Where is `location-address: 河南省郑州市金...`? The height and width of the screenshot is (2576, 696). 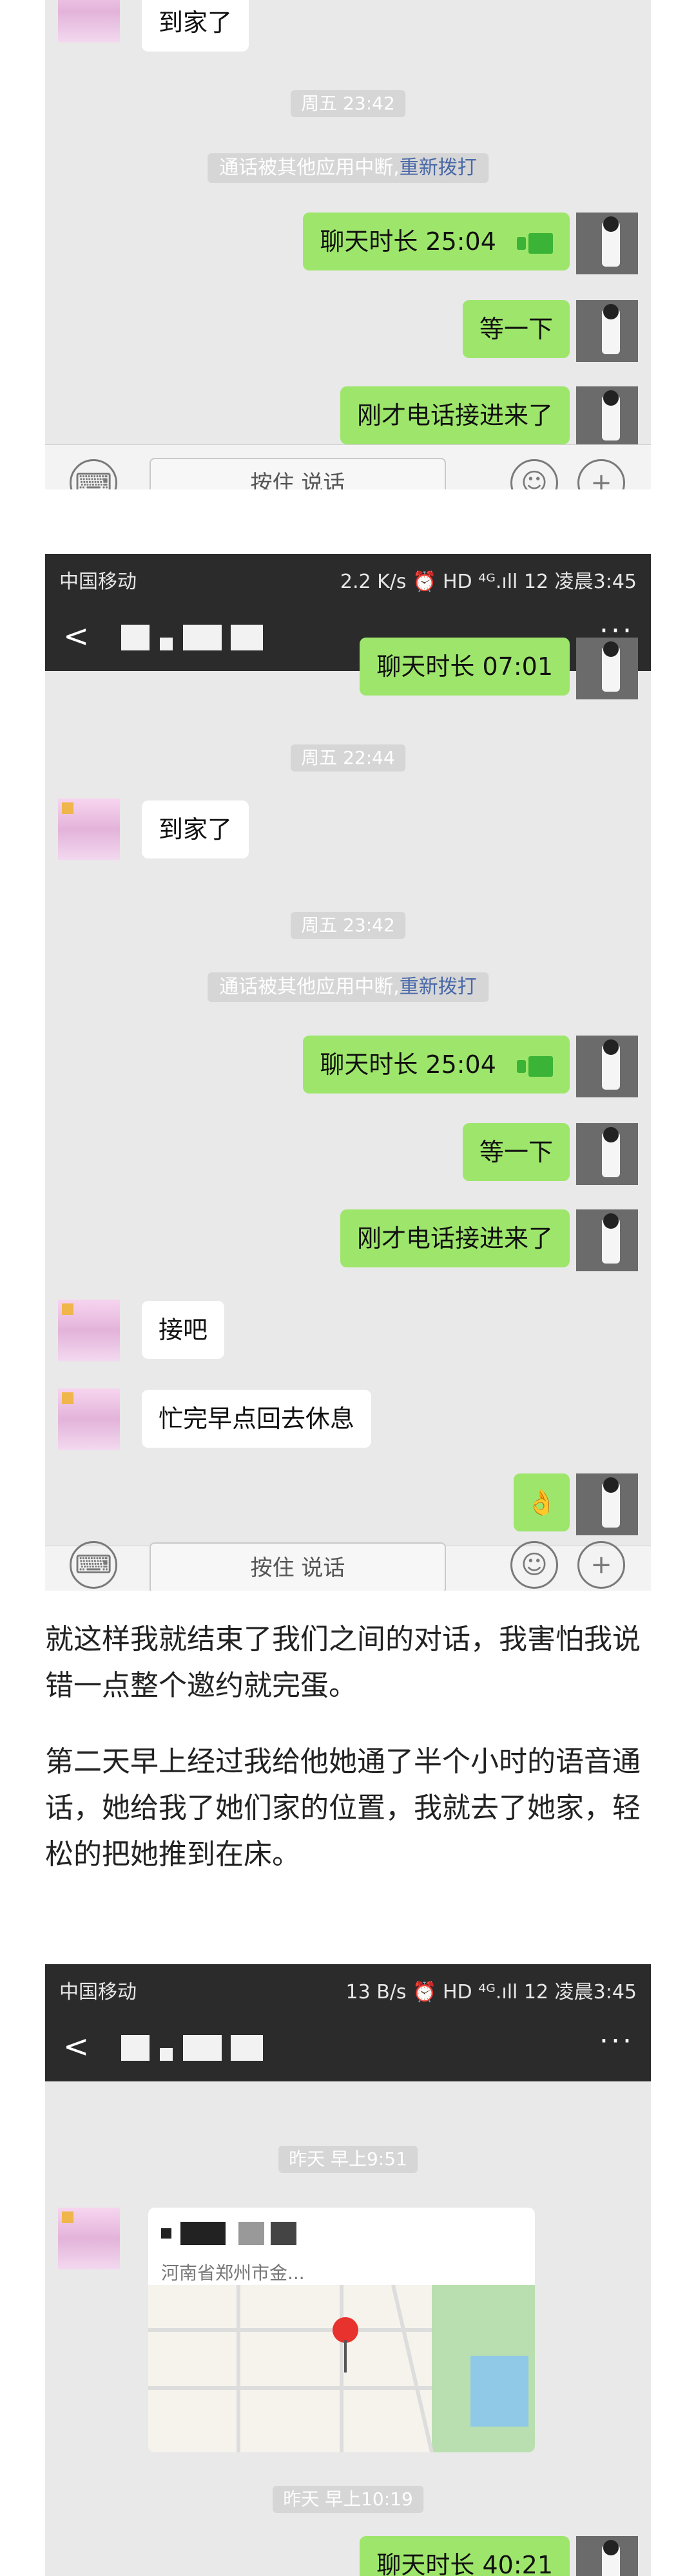 location-address: 河南省郑州市金... is located at coordinates (233, 2273).